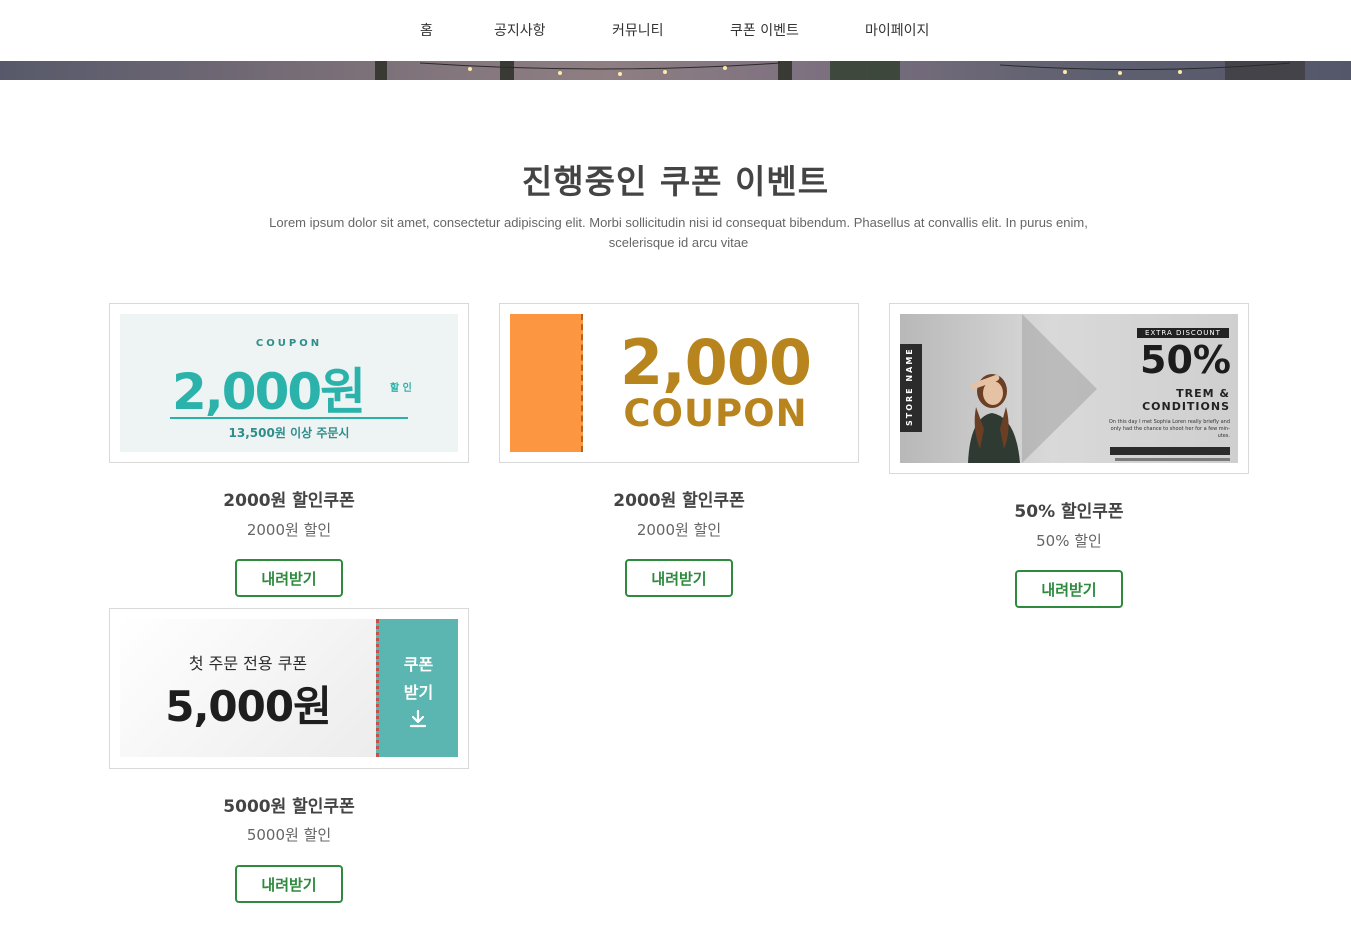  What do you see at coordinates (520, 30) in the screenshot?
I see `nav-notice: 공지사항` at bounding box center [520, 30].